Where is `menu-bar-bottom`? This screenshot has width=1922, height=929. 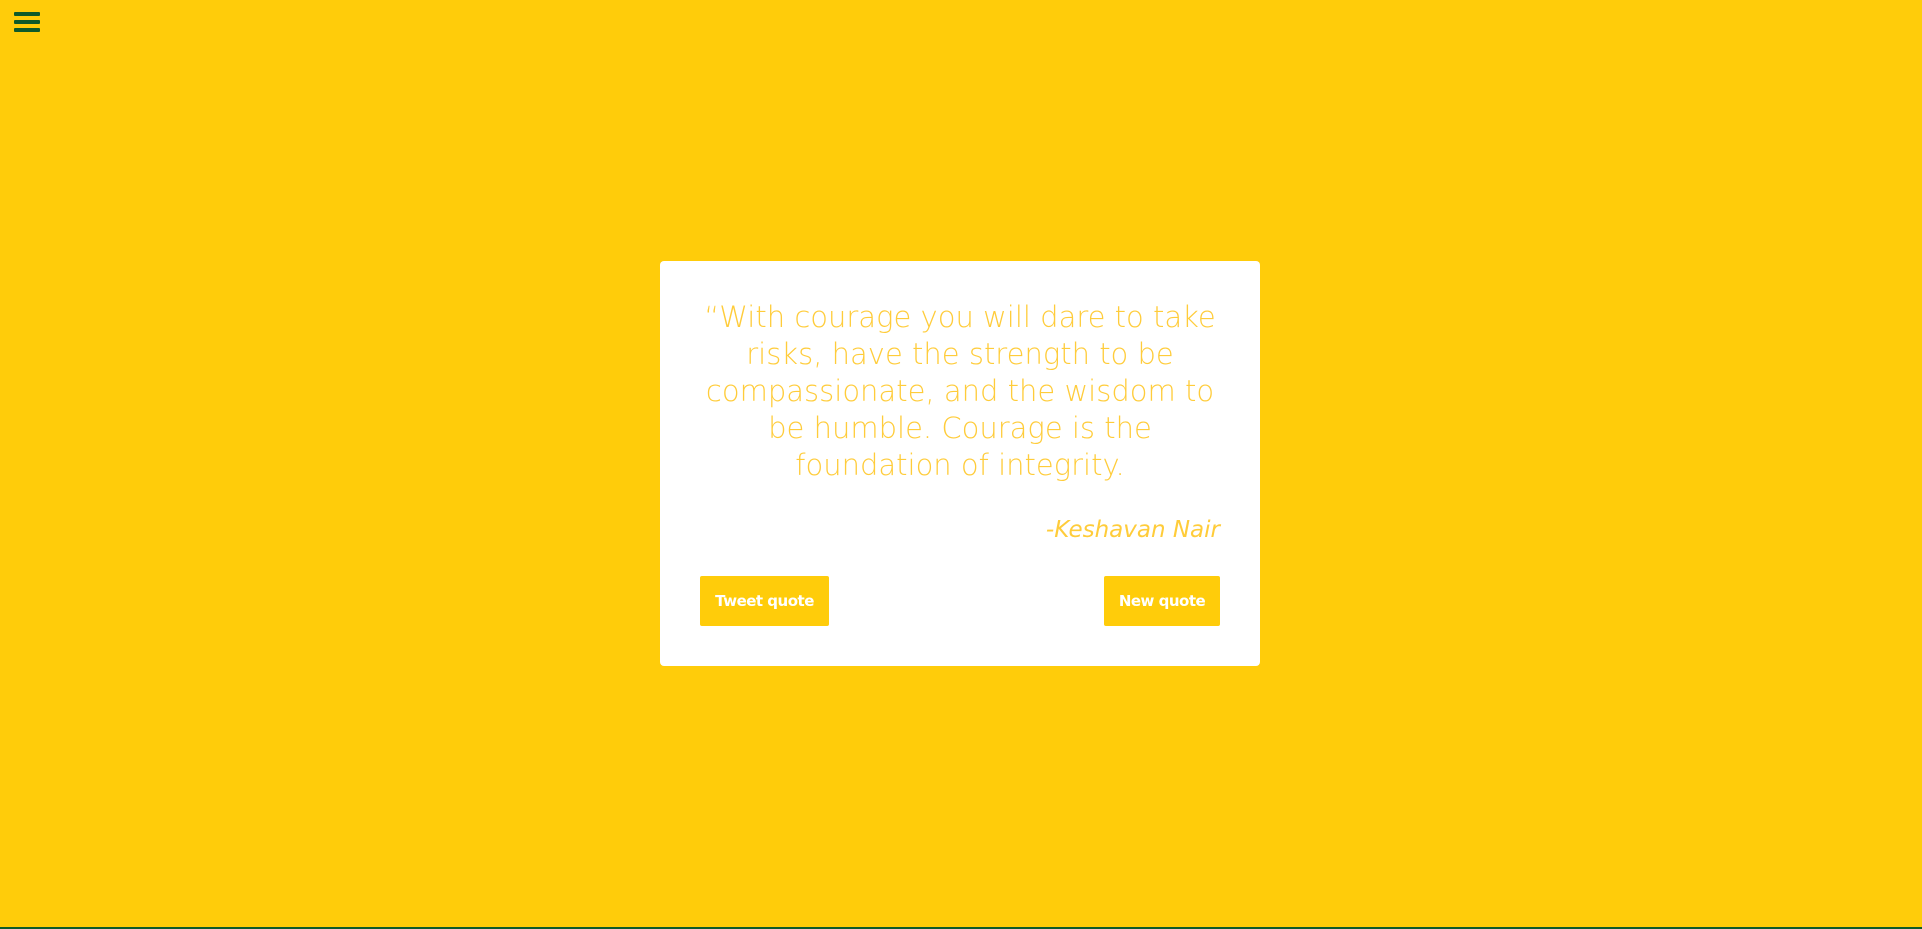 menu-bar-bottom is located at coordinates (27, 30).